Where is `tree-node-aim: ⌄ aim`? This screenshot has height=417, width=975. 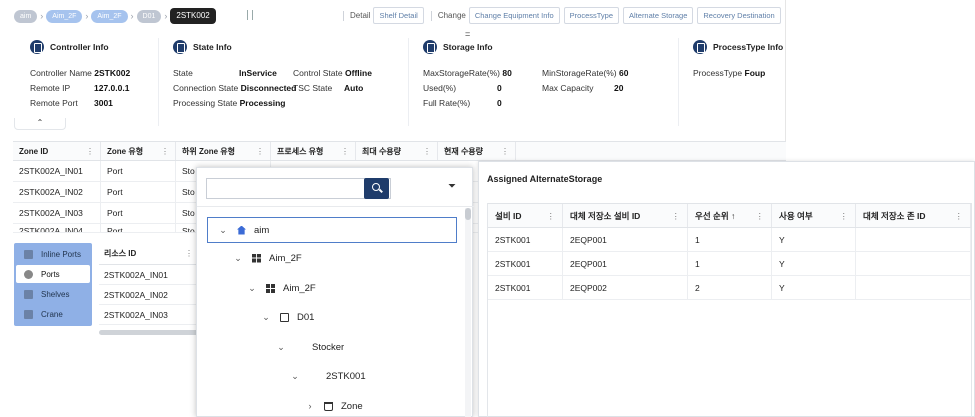
tree-node-aim: ⌄ aim is located at coordinates (243, 230).